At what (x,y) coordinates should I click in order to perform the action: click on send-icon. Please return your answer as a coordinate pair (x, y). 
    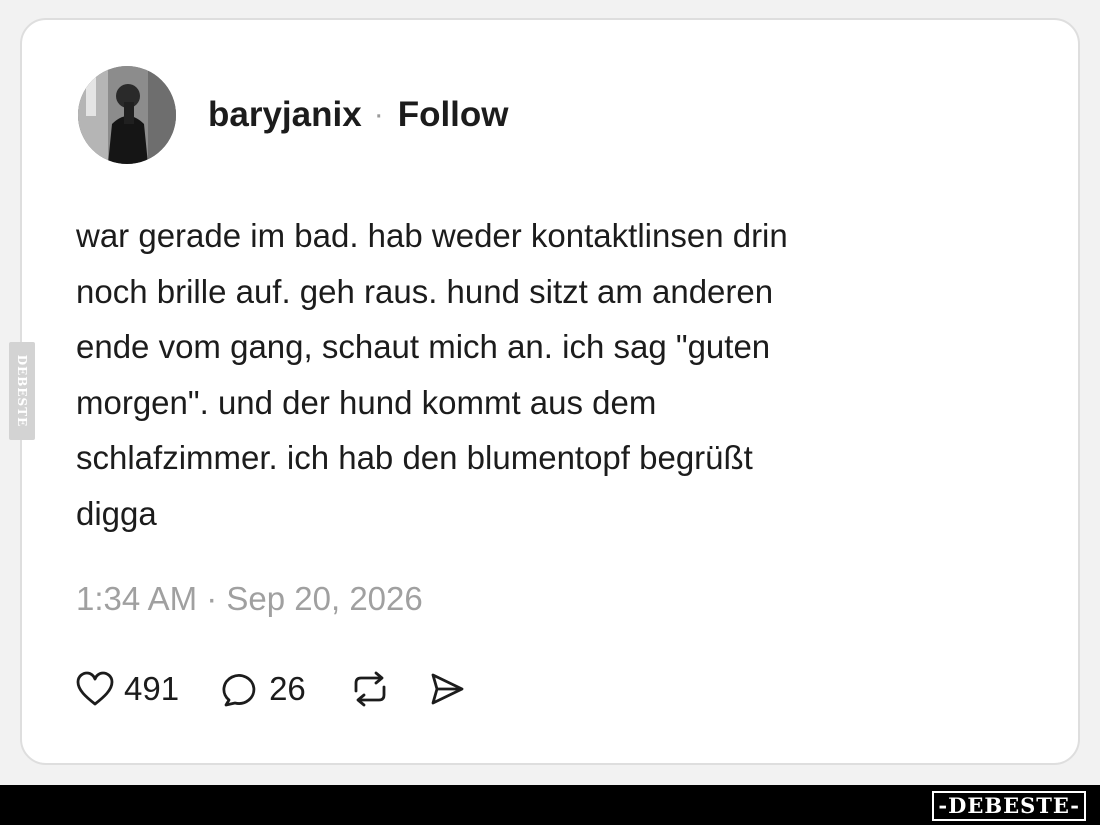
    Looking at the image, I should click on (447, 689).